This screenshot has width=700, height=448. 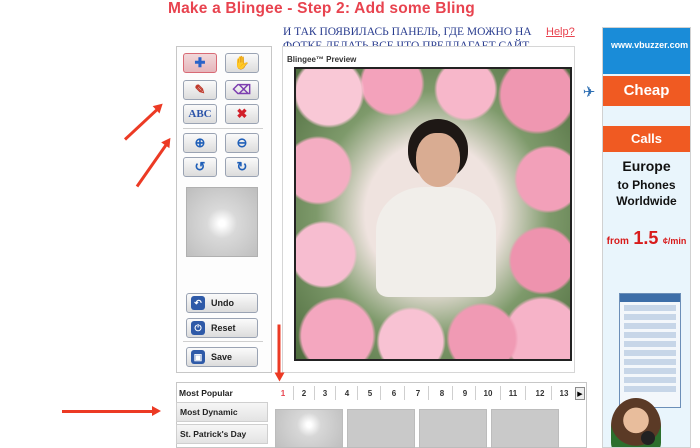 What do you see at coordinates (646, 201) in the screenshot?
I see `ad-line-worldwide: Worldwide` at bounding box center [646, 201].